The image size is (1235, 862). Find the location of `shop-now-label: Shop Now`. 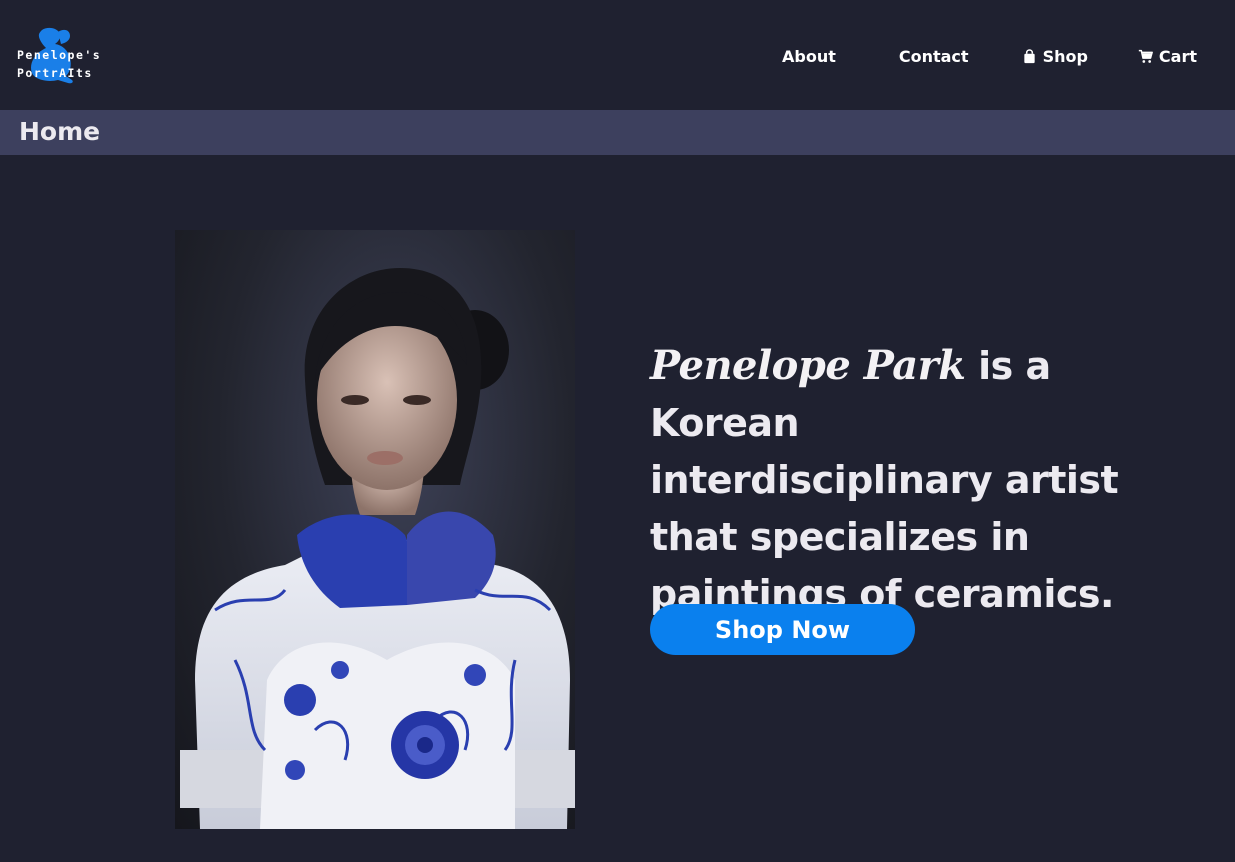

shop-now-label: Shop Now is located at coordinates (782, 629).